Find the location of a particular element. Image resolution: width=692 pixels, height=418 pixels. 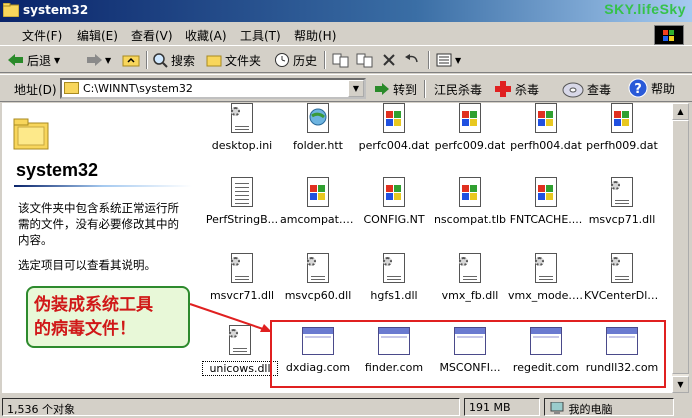

highlight-box is located at coordinates (468, 354).